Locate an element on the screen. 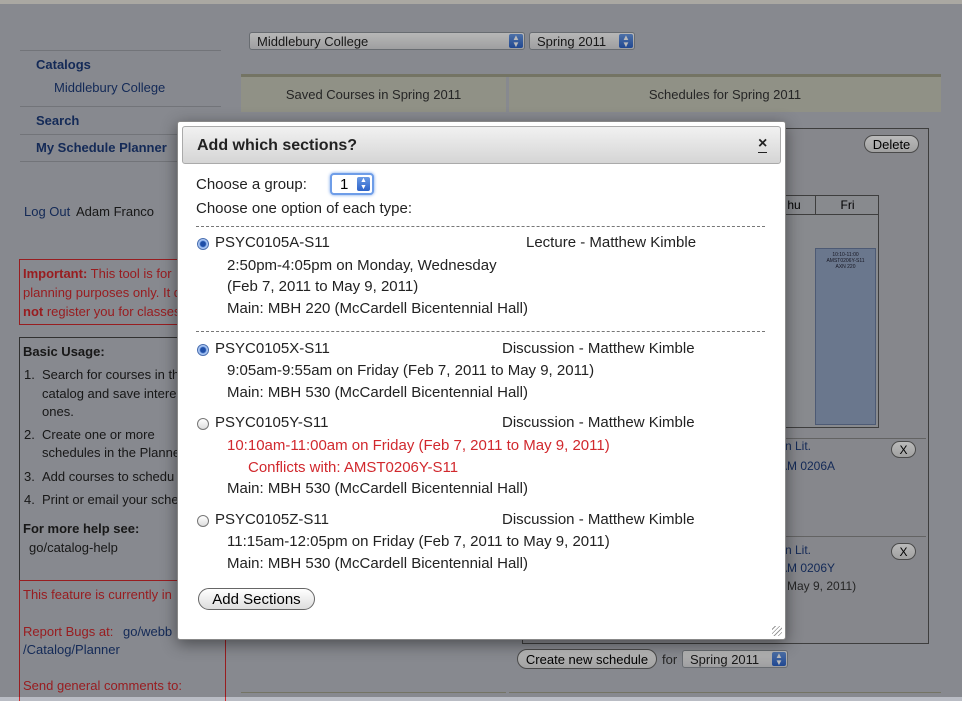  section-radio-z is located at coordinates (203, 521).